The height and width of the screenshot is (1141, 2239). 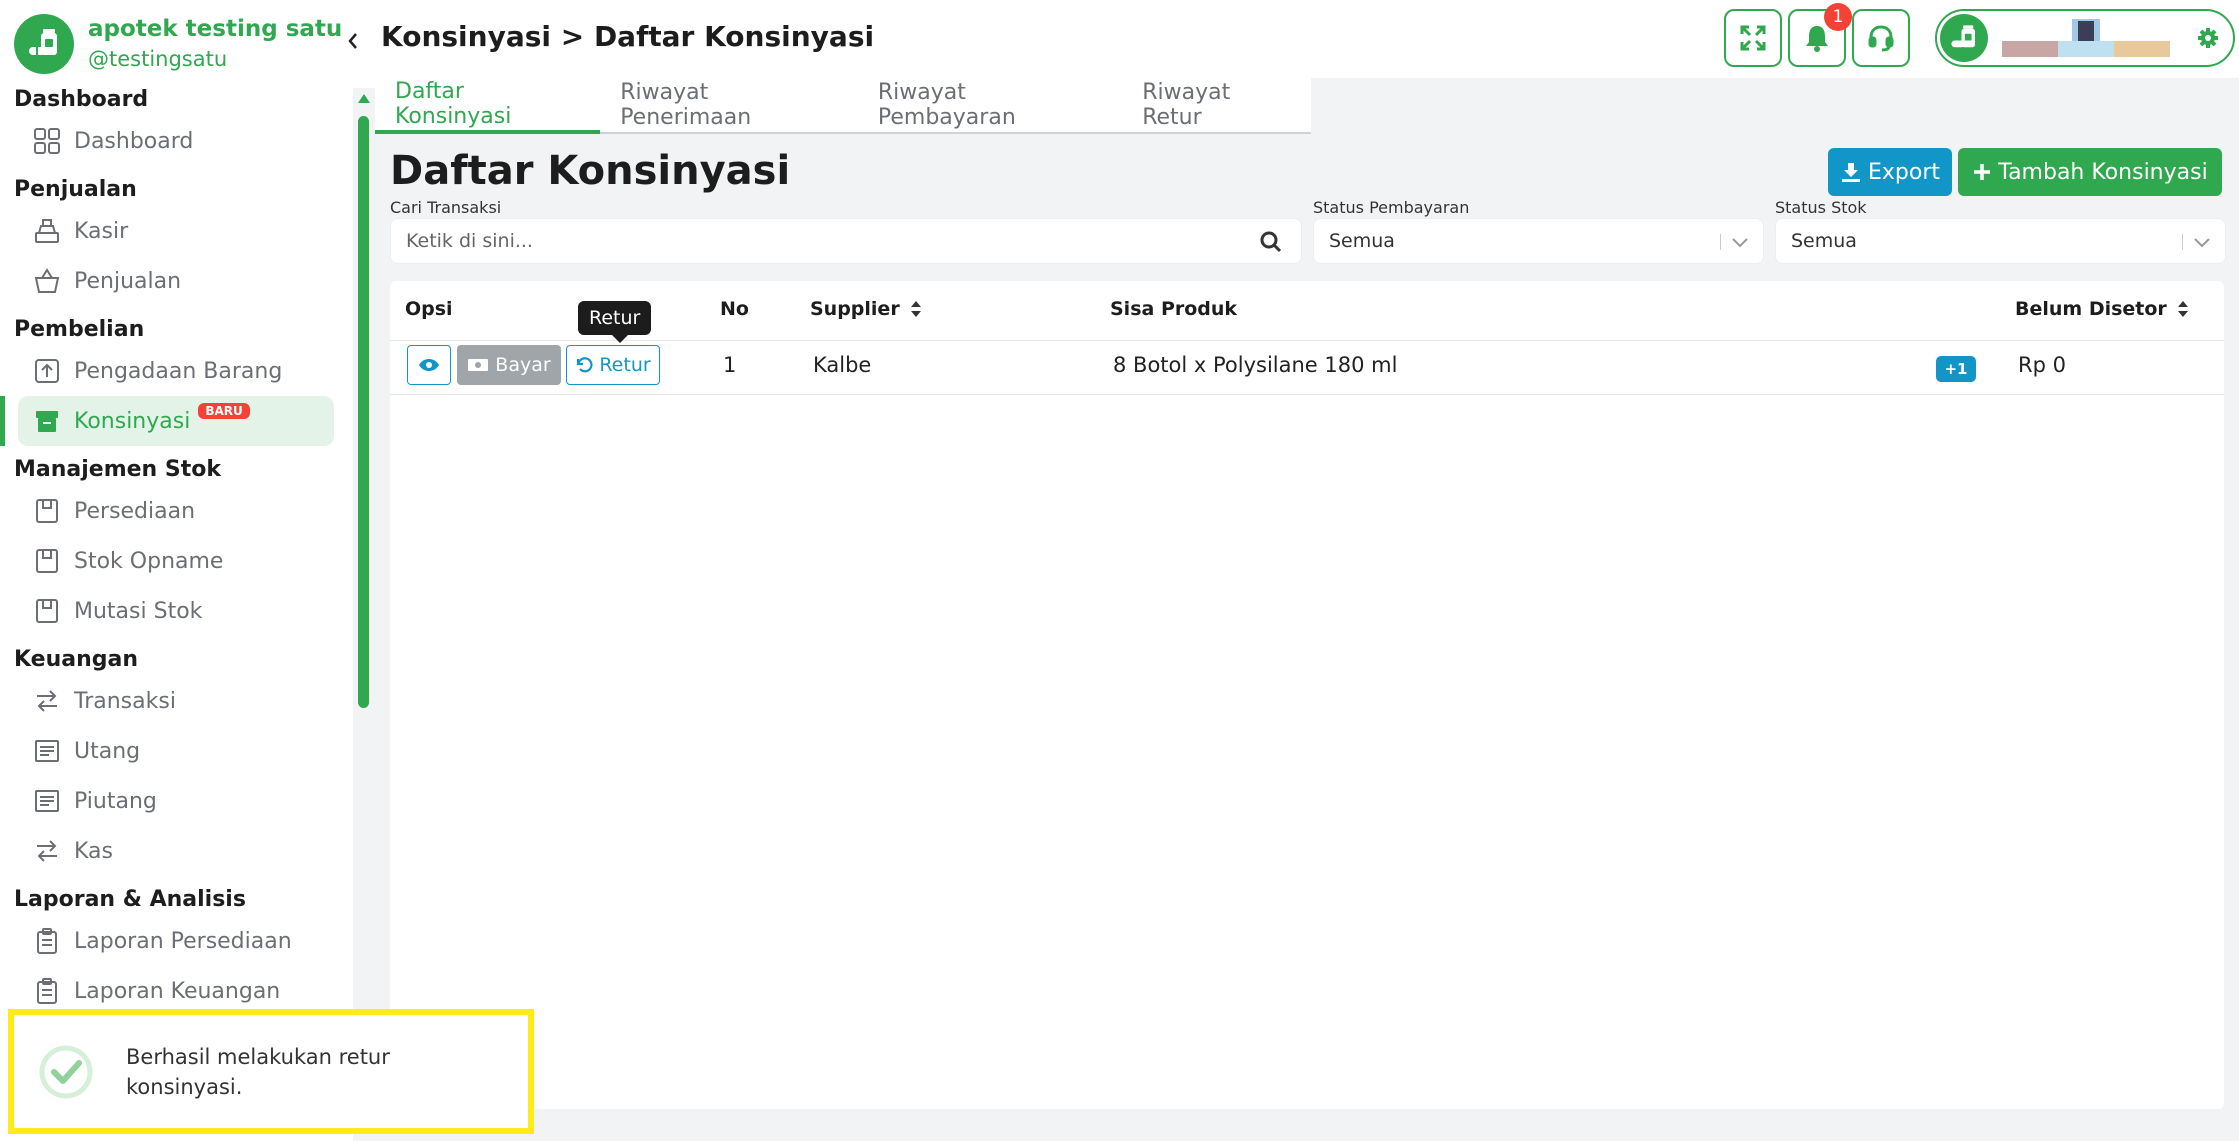 What do you see at coordinates (172, 141) in the screenshot?
I see `sidebar-item-dashboard: Dashboard` at bounding box center [172, 141].